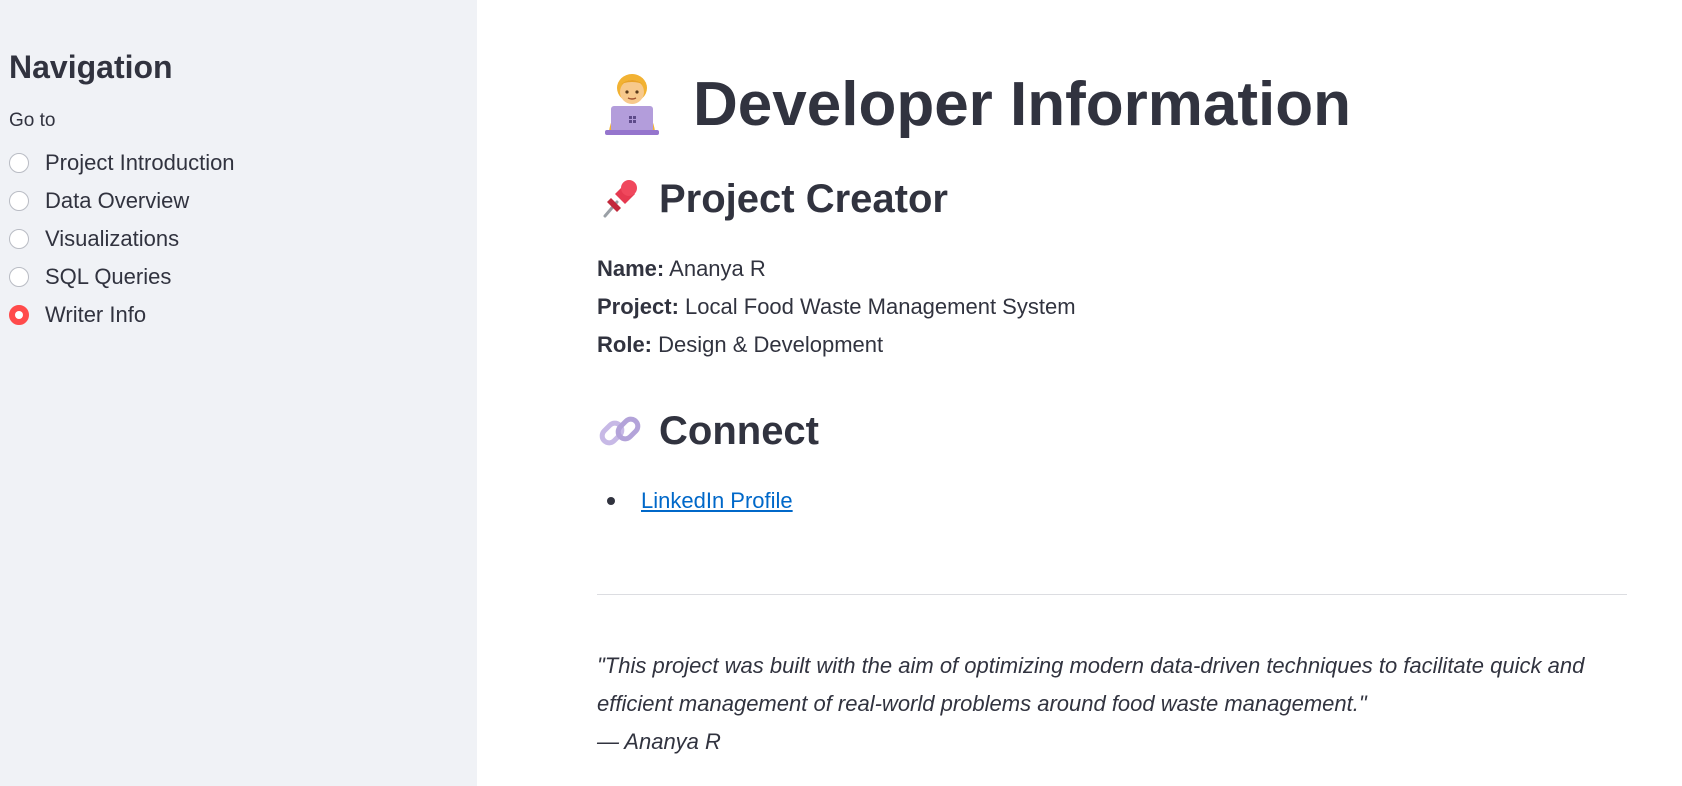 The width and height of the screenshot is (1682, 786). Describe the element at coordinates (96, 315) in the screenshot. I see `radio-option-label: Writer Info` at that location.